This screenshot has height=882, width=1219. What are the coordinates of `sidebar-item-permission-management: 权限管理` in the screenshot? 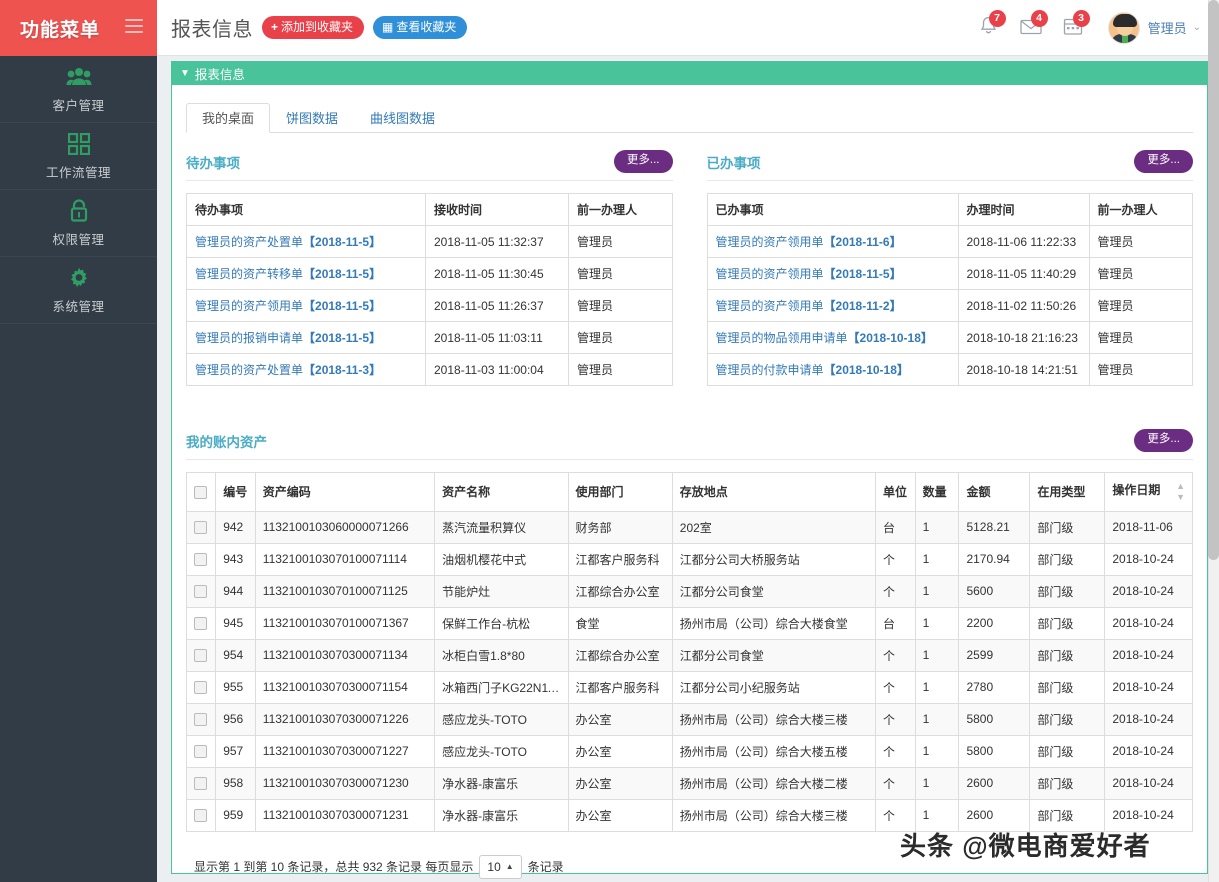 It's located at (78, 223).